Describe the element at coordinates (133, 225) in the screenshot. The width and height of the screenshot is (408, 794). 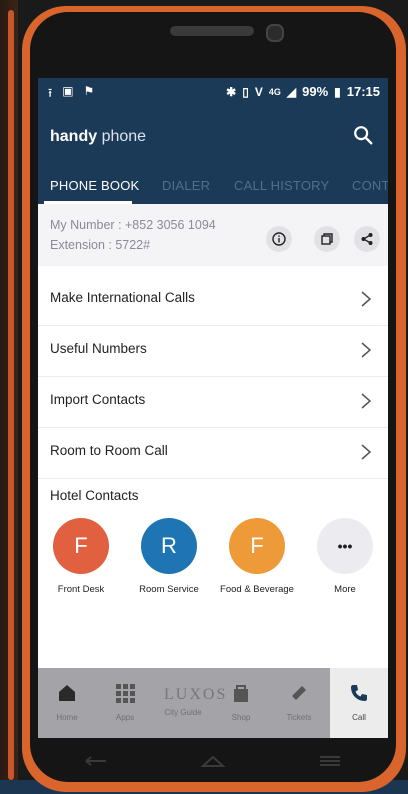
I see `my-number-text: My Number : +852 3056 1094` at that location.